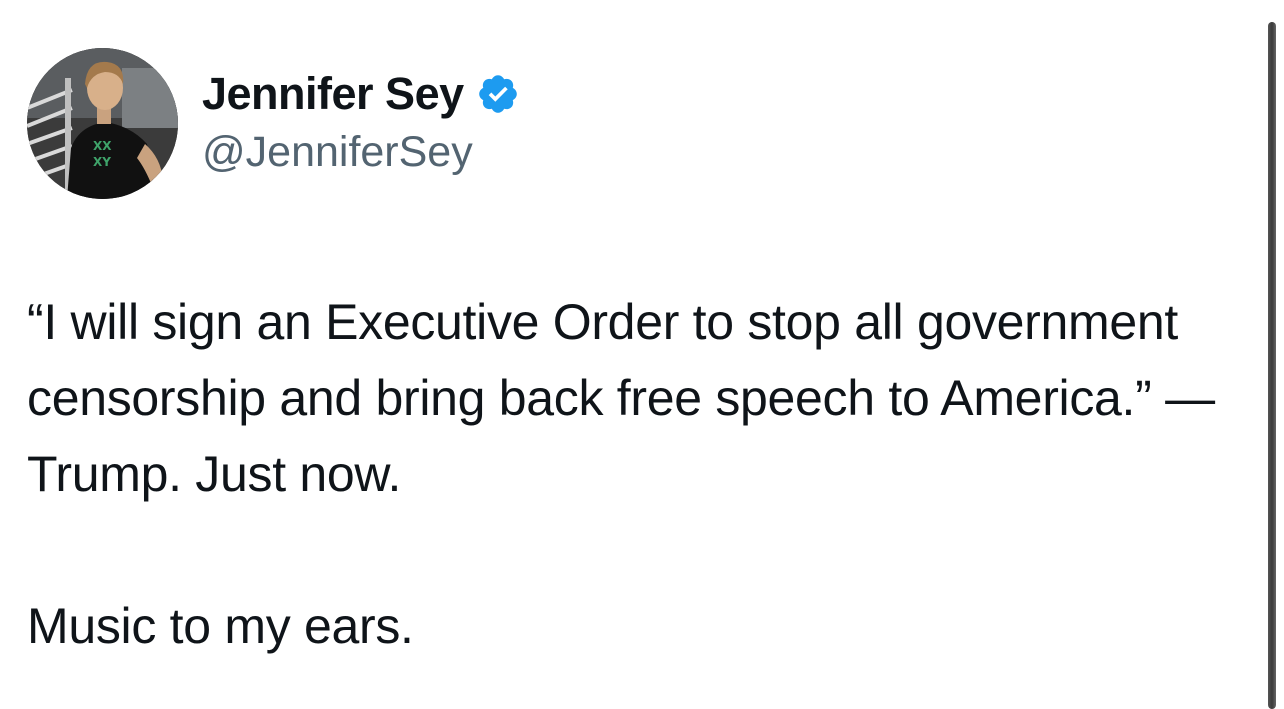  What do you see at coordinates (361, 152) in the screenshot?
I see `author-handle: @JenniferSey` at bounding box center [361, 152].